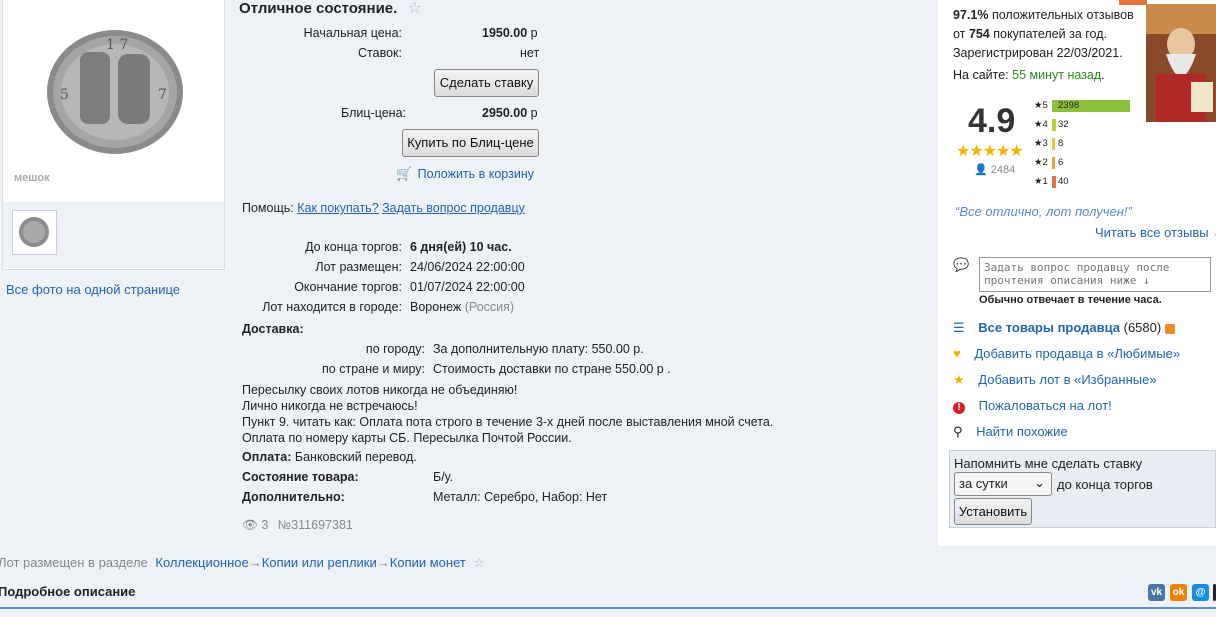  Describe the element at coordinates (462, 307) in the screenshot. I see `city-value: Воронеж (Россия)` at that location.